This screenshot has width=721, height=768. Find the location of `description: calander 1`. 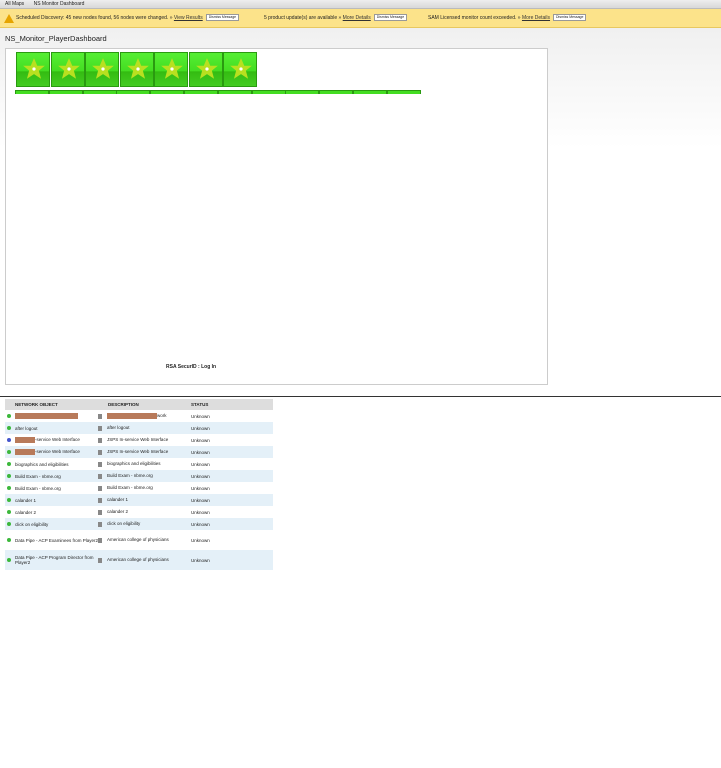

description: calander 1 is located at coordinates (118, 500).